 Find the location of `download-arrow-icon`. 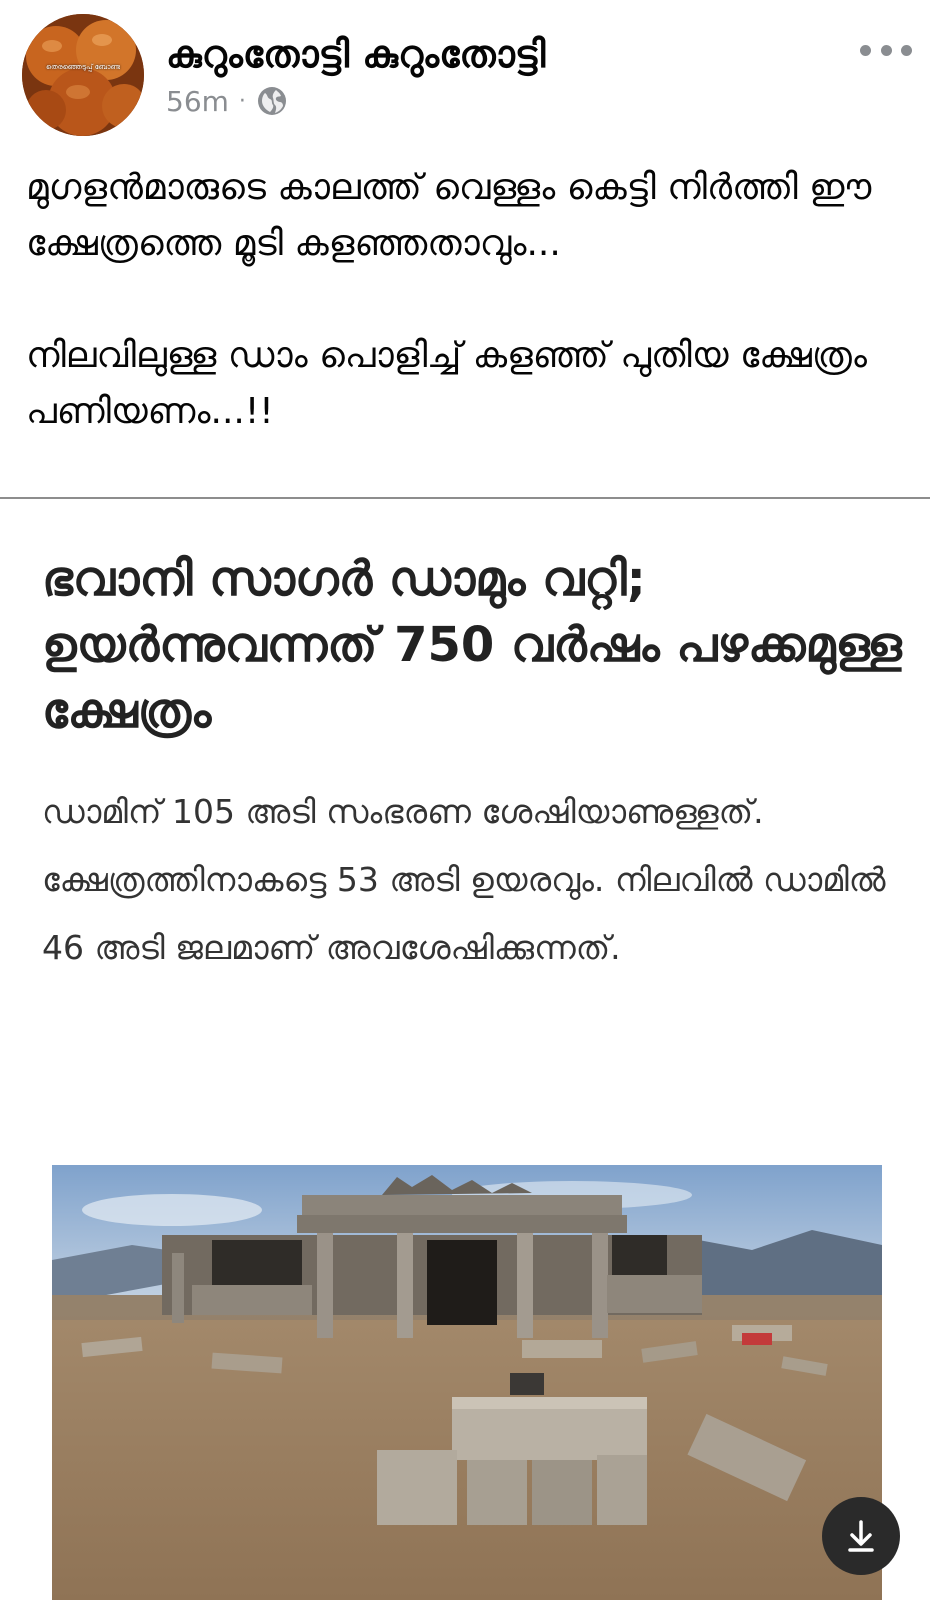

download-arrow-icon is located at coordinates (861, 1536).